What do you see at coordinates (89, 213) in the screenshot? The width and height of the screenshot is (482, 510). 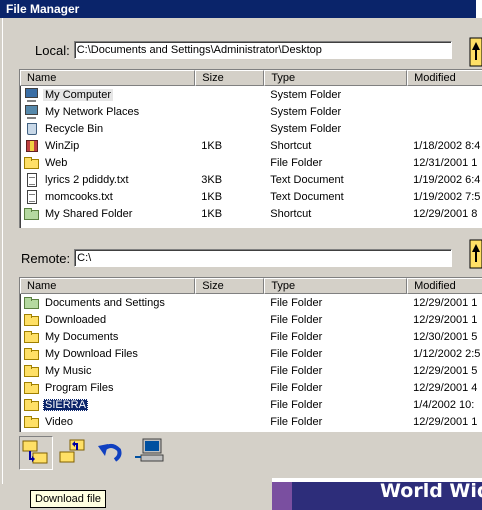 I see `file-name: My Shared Folder` at bounding box center [89, 213].